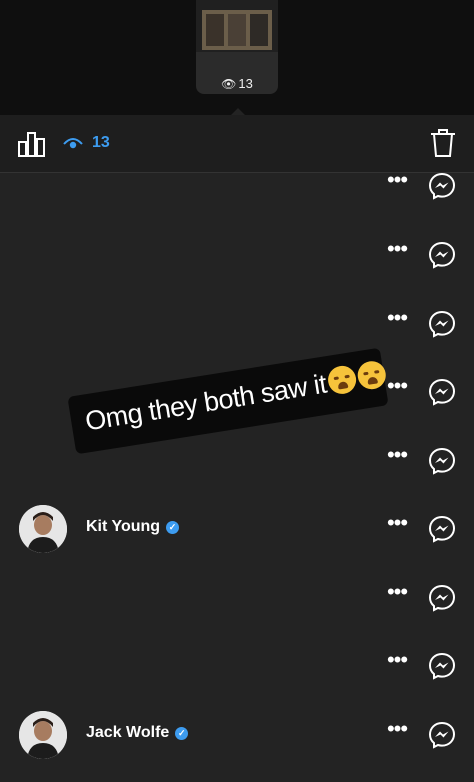 This screenshot has width=474, height=782. I want to click on viewer-count: 13, so click(101, 142).